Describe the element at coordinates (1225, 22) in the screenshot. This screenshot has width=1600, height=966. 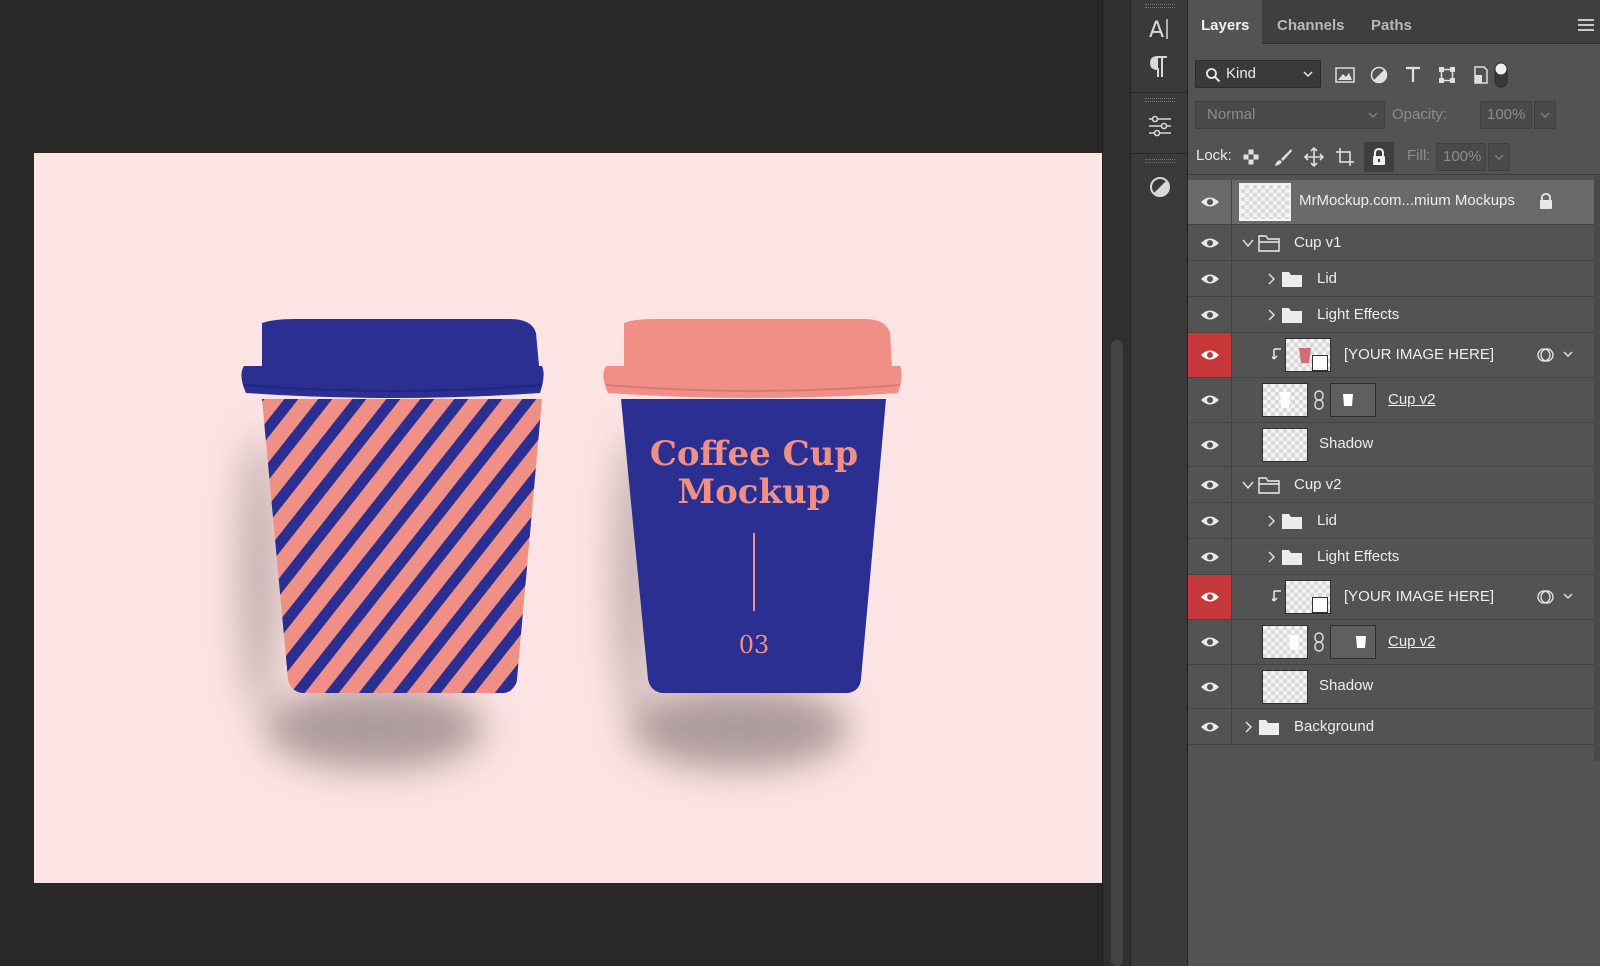
I see `tab-layers: Layers` at that location.